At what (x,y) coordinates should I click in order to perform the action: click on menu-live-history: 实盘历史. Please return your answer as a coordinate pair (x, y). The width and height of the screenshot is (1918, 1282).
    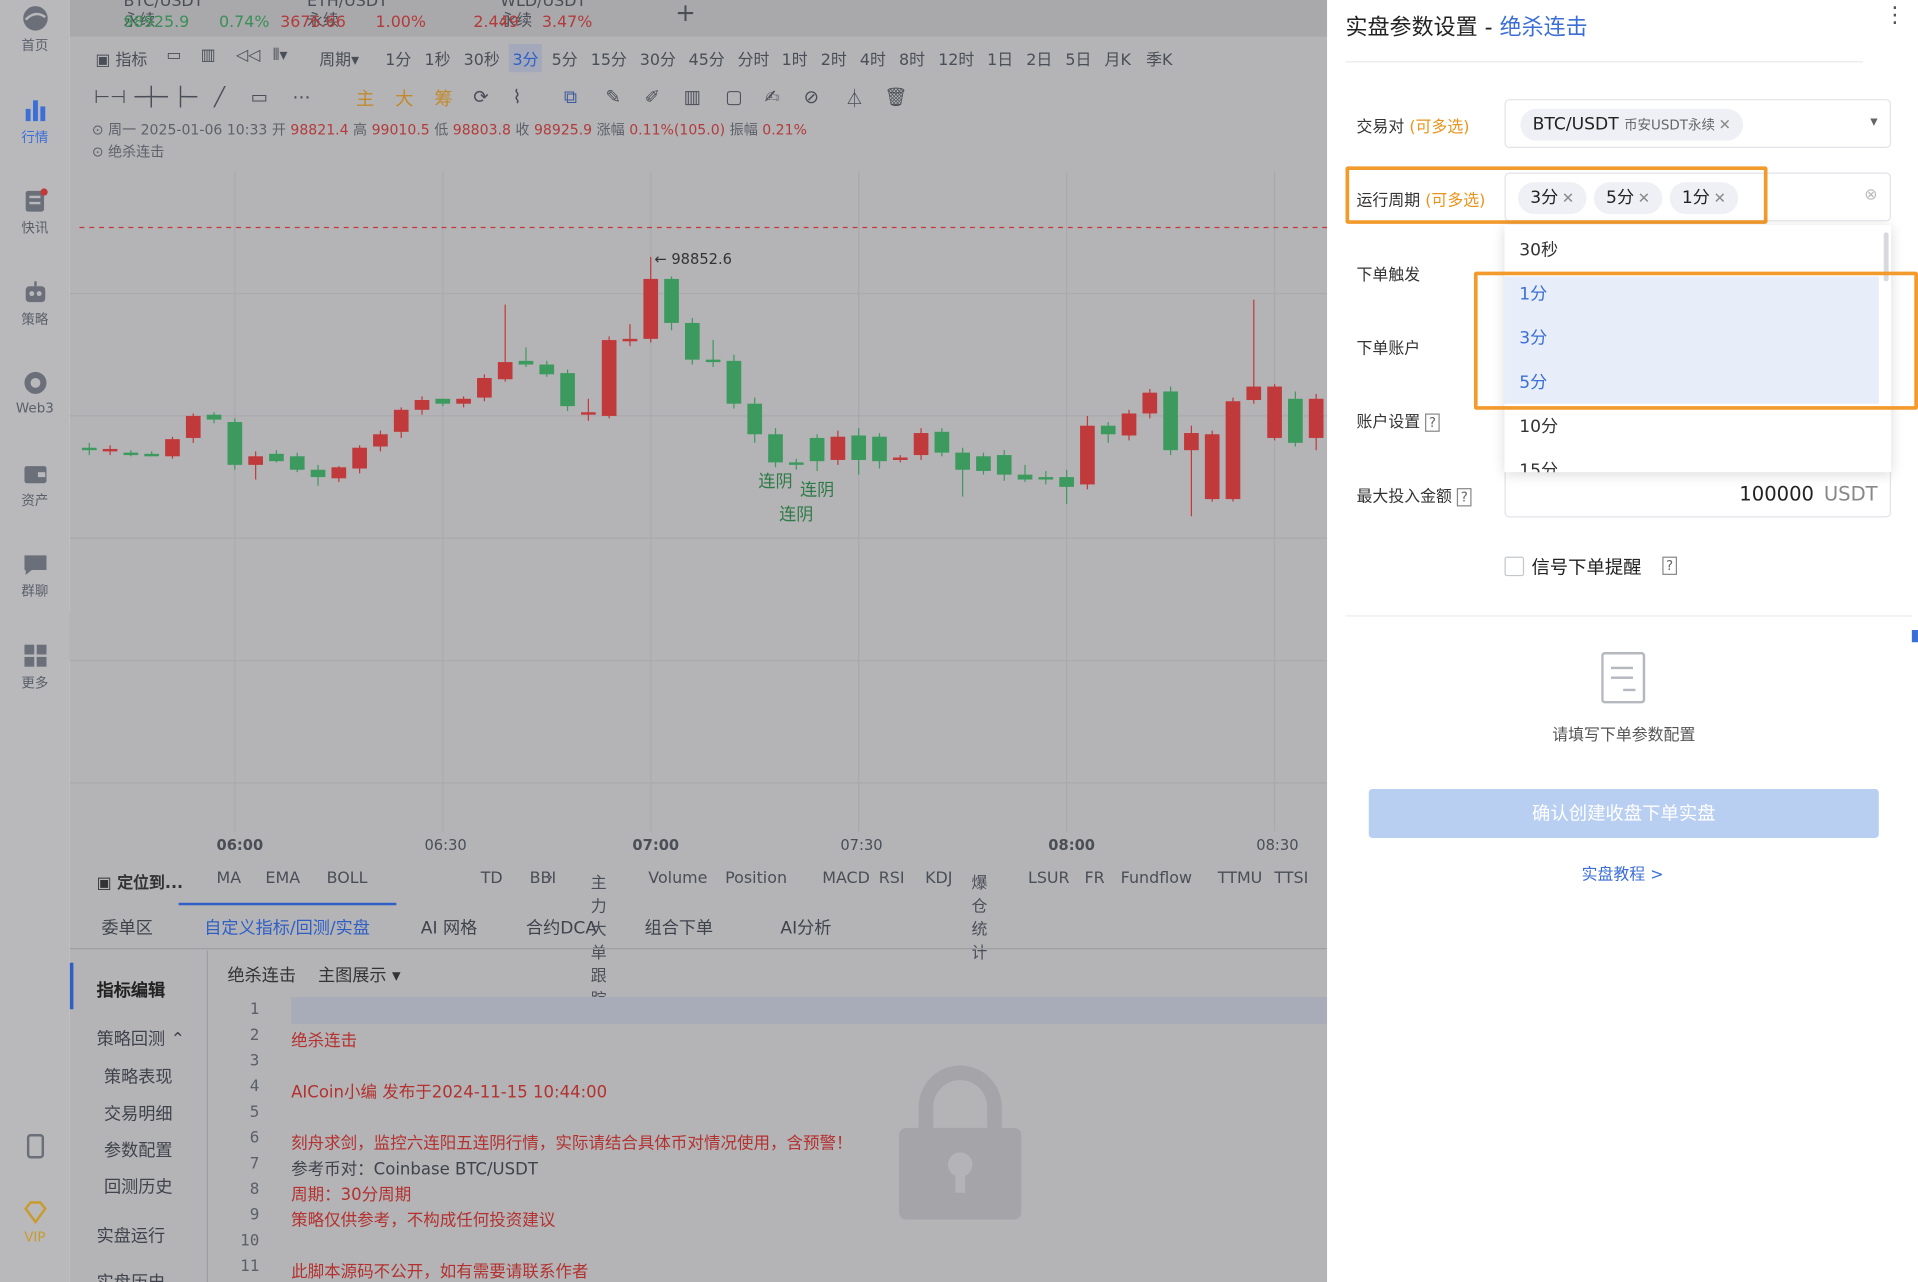
    Looking at the image, I should click on (131, 1276).